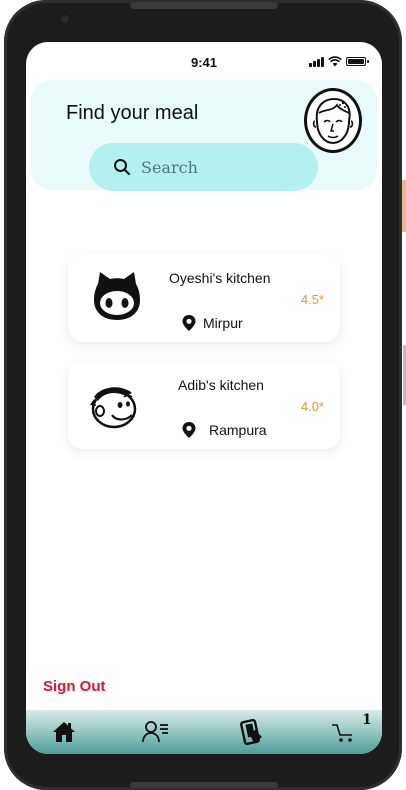  I want to click on octocat-icon, so click(117, 296).